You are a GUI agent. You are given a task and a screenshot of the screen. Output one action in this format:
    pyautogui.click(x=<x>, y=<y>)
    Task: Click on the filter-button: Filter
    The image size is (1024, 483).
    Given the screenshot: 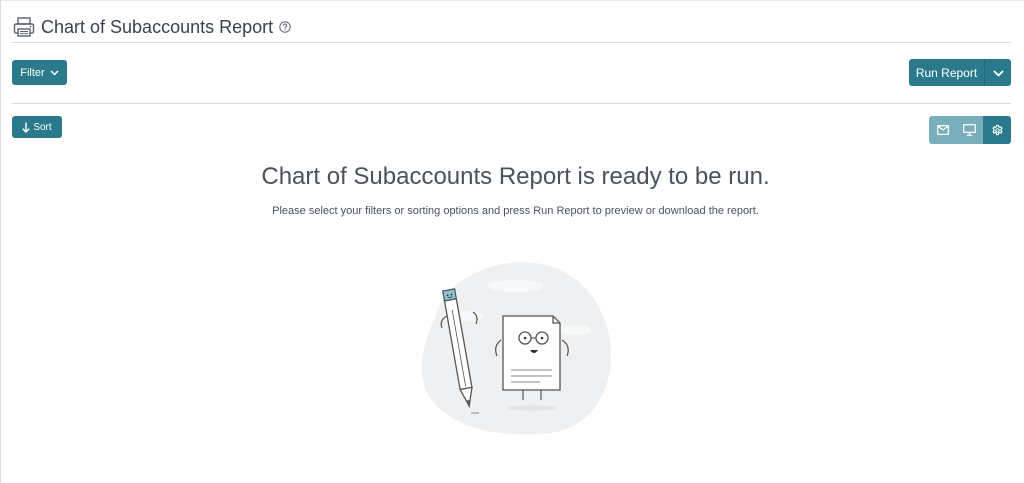 What is the action you would take?
    pyautogui.click(x=39, y=72)
    